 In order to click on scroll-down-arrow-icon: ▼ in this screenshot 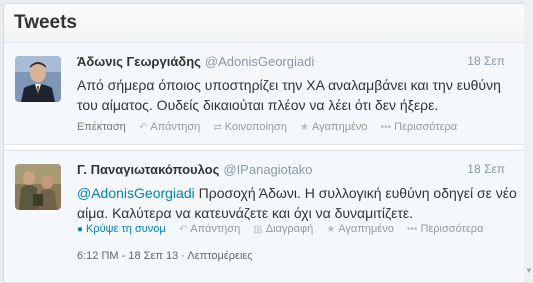, I will do `click(529, 271)`.